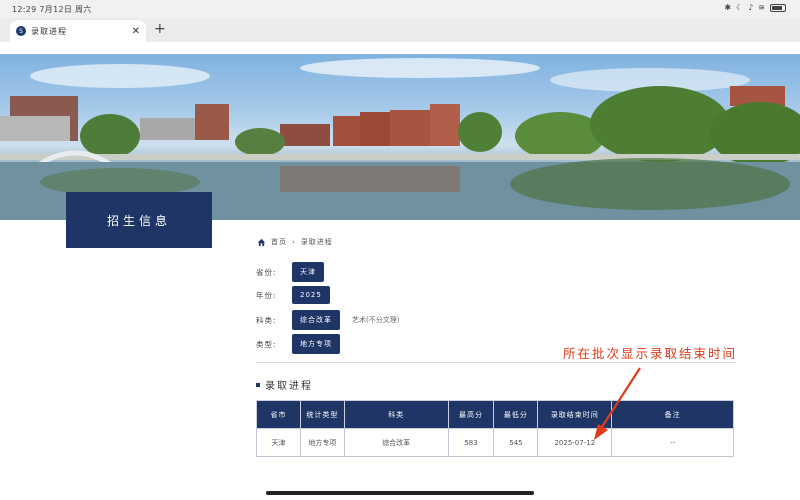 Image resolution: width=800 pixels, height=500 pixels. What do you see at coordinates (258, 384) in the screenshot?
I see `bullet-icon` at bounding box center [258, 384].